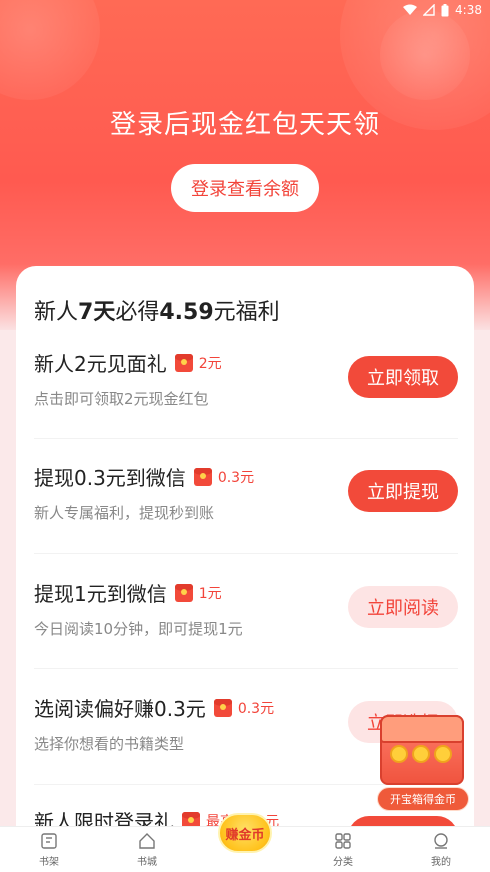  Describe the element at coordinates (210, 593) in the screenshot. I see `task-amount: 1元` at that location.